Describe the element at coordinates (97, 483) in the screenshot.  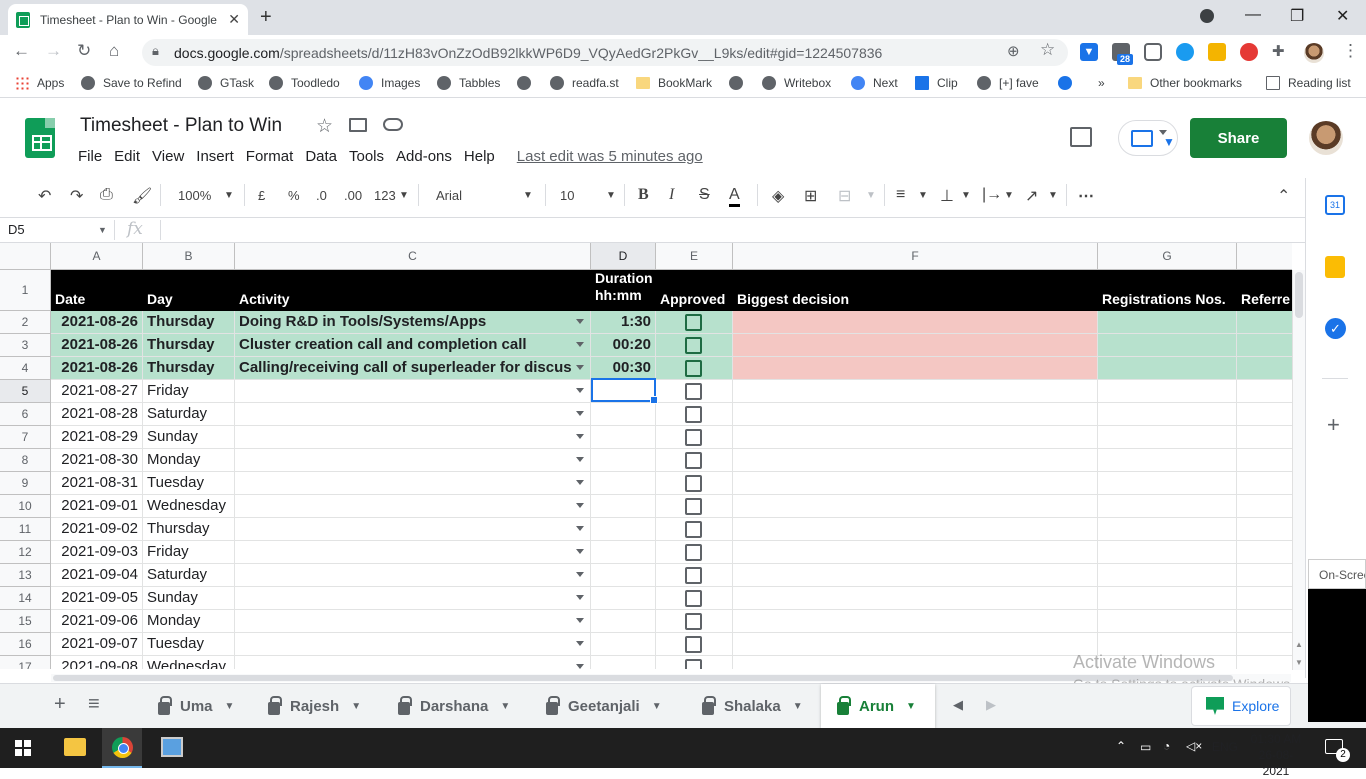
I see `cell-date: 2021-08-31` at that location.